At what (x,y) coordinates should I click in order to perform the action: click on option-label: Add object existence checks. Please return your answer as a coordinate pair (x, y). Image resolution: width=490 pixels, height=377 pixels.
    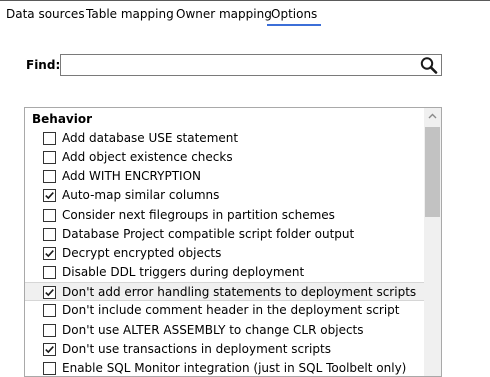
    Looking at the image, I should click on (147, 157).